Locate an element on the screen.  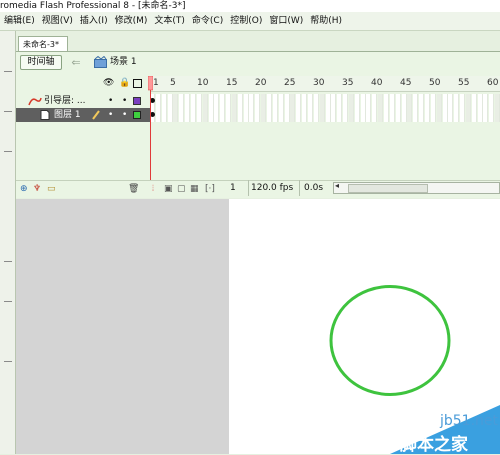
eye-icon: 👁 is located at coordinates (108, 83).